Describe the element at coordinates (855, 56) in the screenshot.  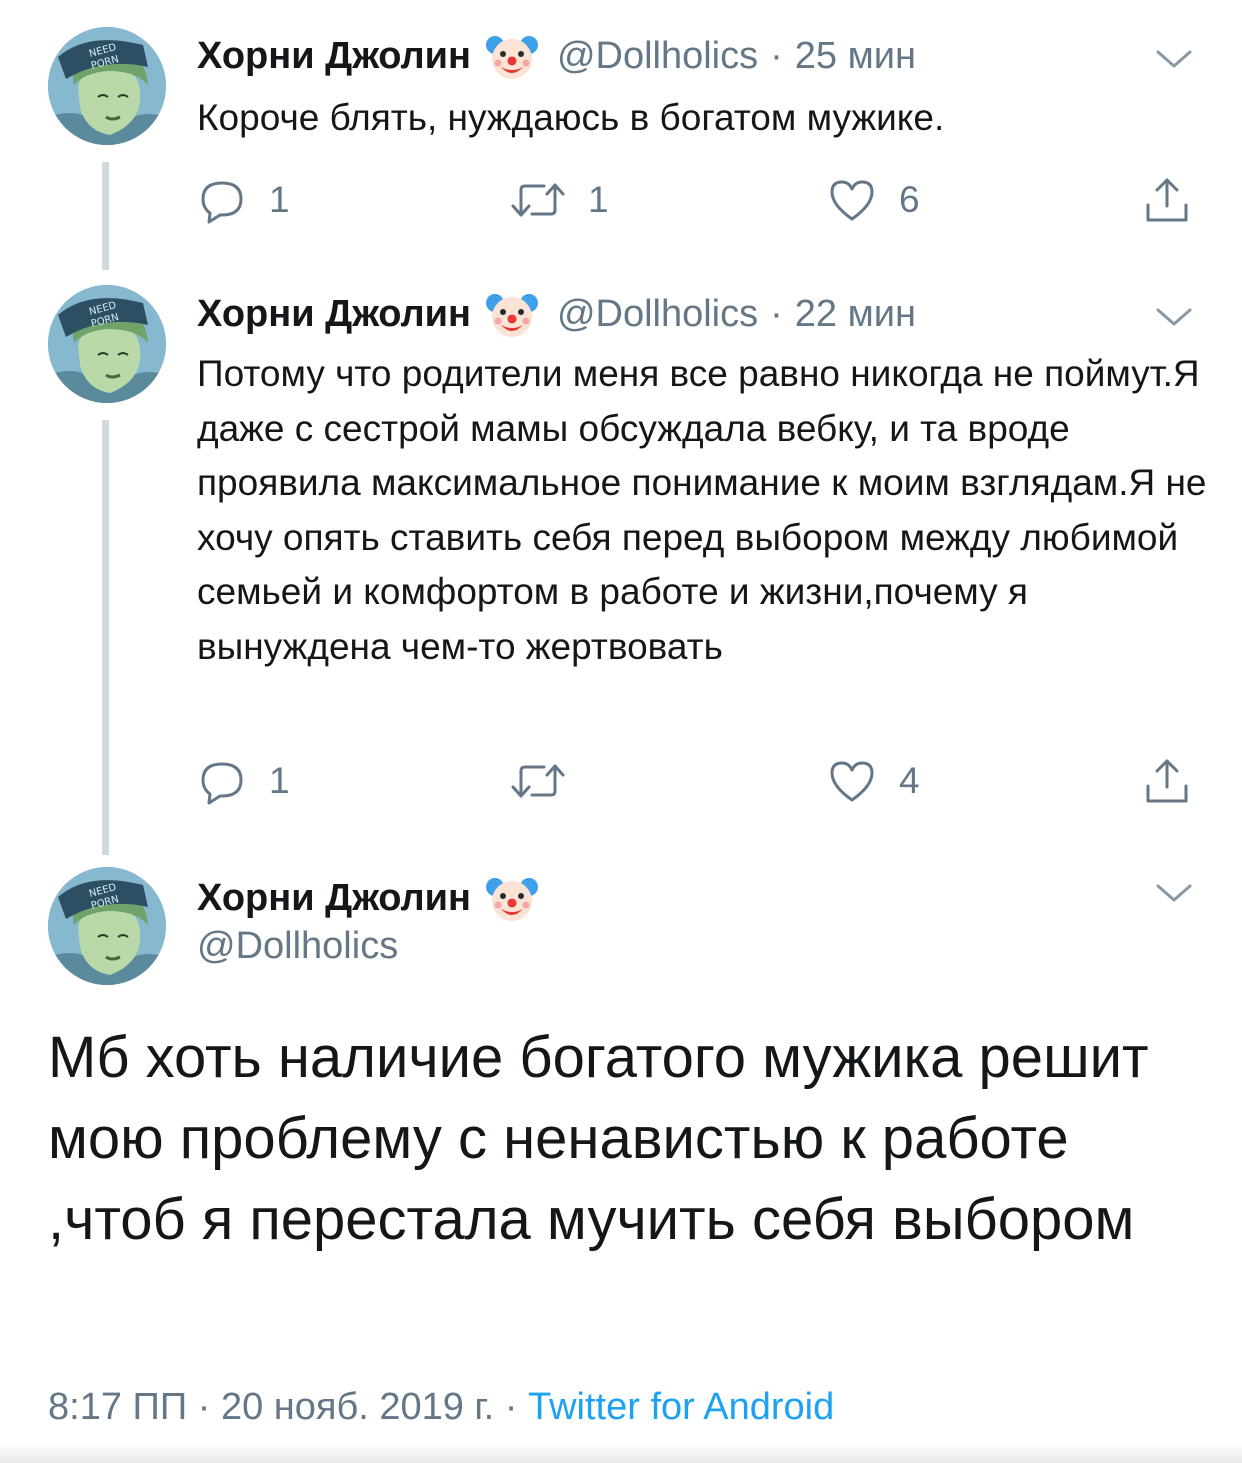
I see `tweet-time: 25 мин` at that location.